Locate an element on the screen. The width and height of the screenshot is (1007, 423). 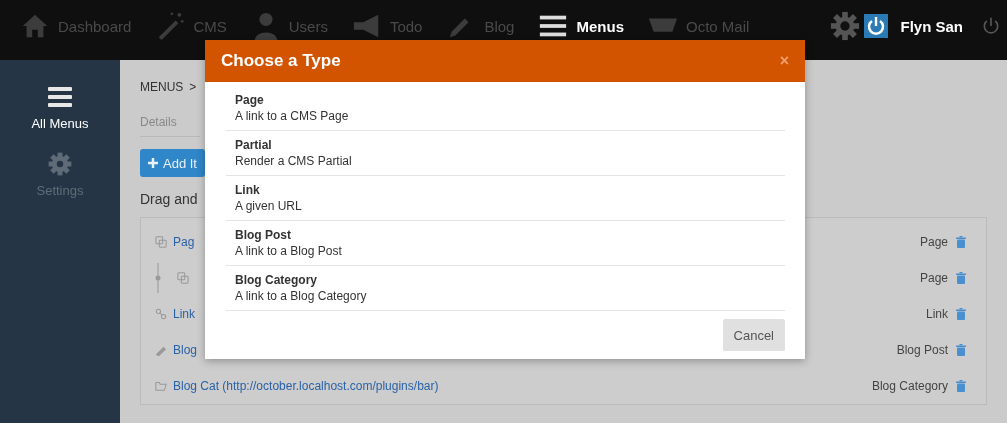
power-icon is located at coordinates (991, 26).